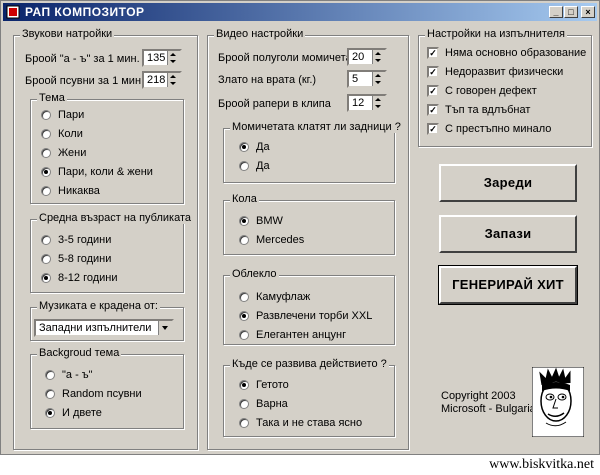 This screenshot has width=600, height=475. What do you see at coordinates (107, 148) in the screenshot?
I see `theme-group: Тема` at bounding box center [107, 148].